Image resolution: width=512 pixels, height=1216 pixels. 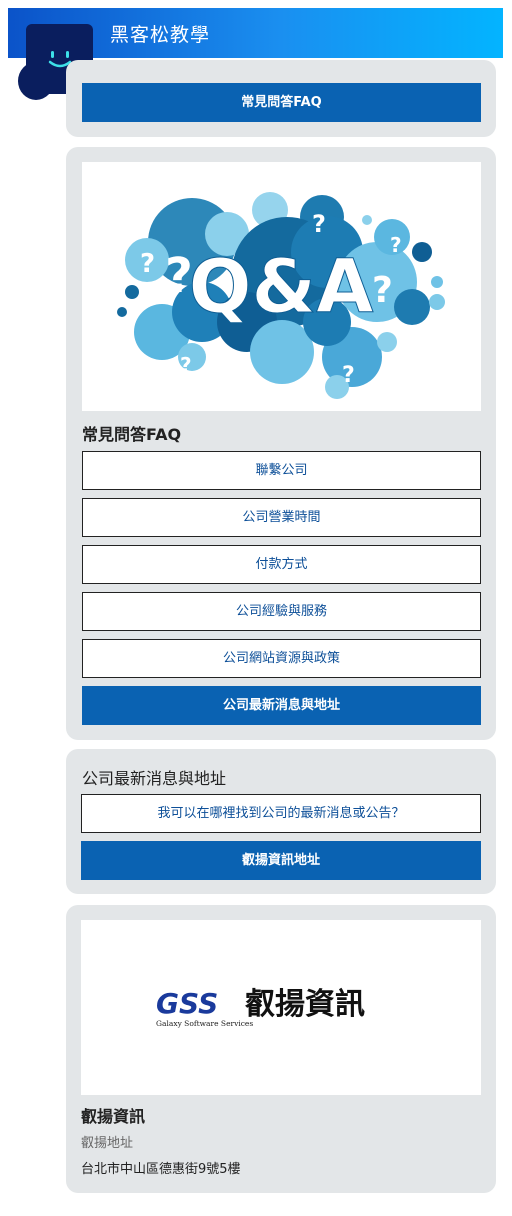 I want to click on address-label: 叡揚地址, so click(x=107, y=1143).